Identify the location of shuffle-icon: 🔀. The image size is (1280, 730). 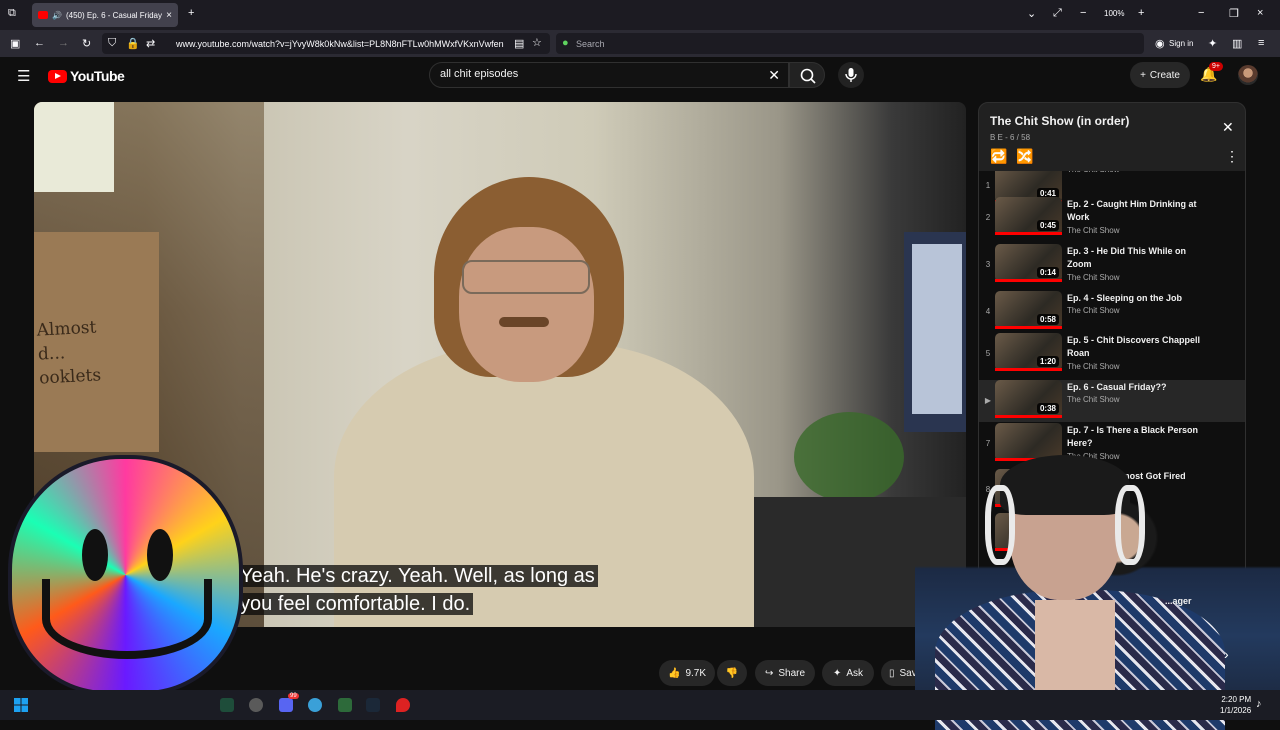
(1024, 156).